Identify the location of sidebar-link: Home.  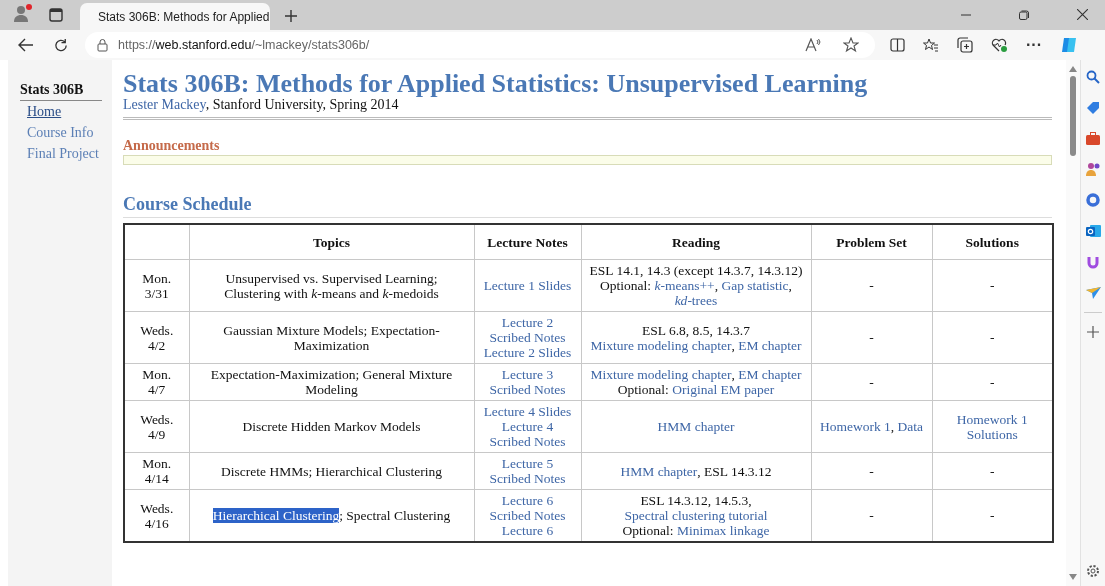
(69, 112).